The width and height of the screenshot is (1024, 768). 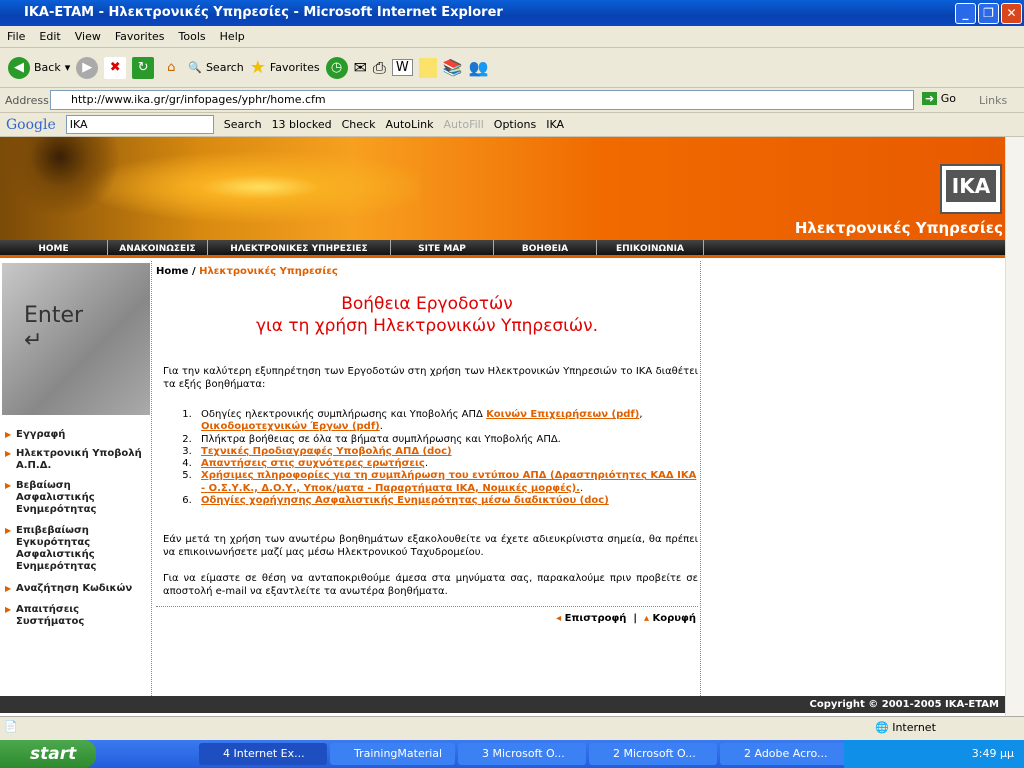 What do you see at coordinates (243, 124) in the screenshot?
I see `google-search-button: Search` at bounding box center [243, 124].